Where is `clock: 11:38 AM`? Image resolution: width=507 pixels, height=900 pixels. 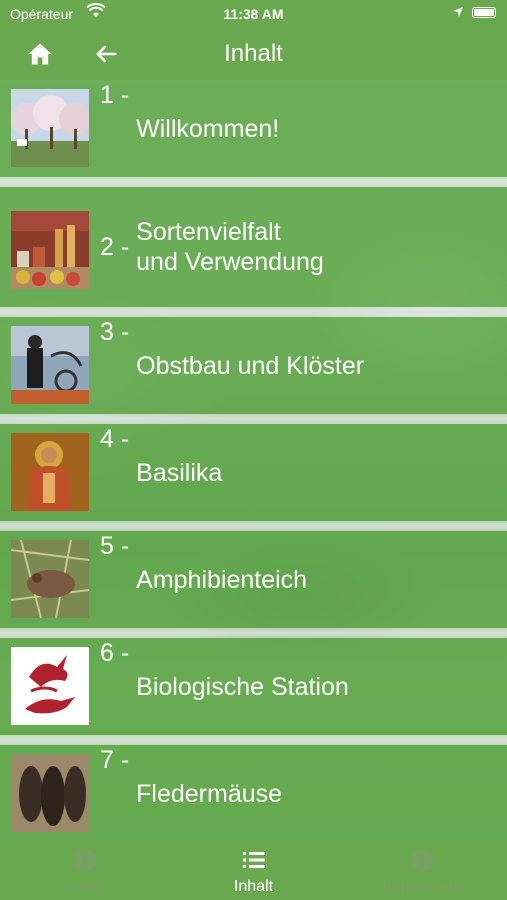
clock: 11:38 AM is located at coordinates (253, 14).